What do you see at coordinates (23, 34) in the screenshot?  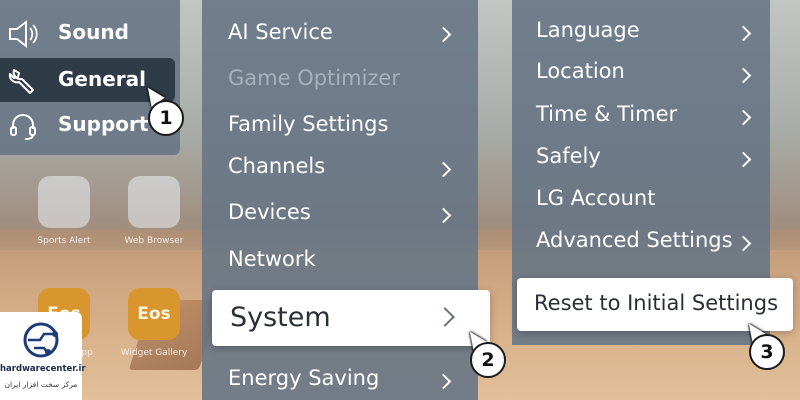 I see `speaker-icon` at bounding box center [23, 34].